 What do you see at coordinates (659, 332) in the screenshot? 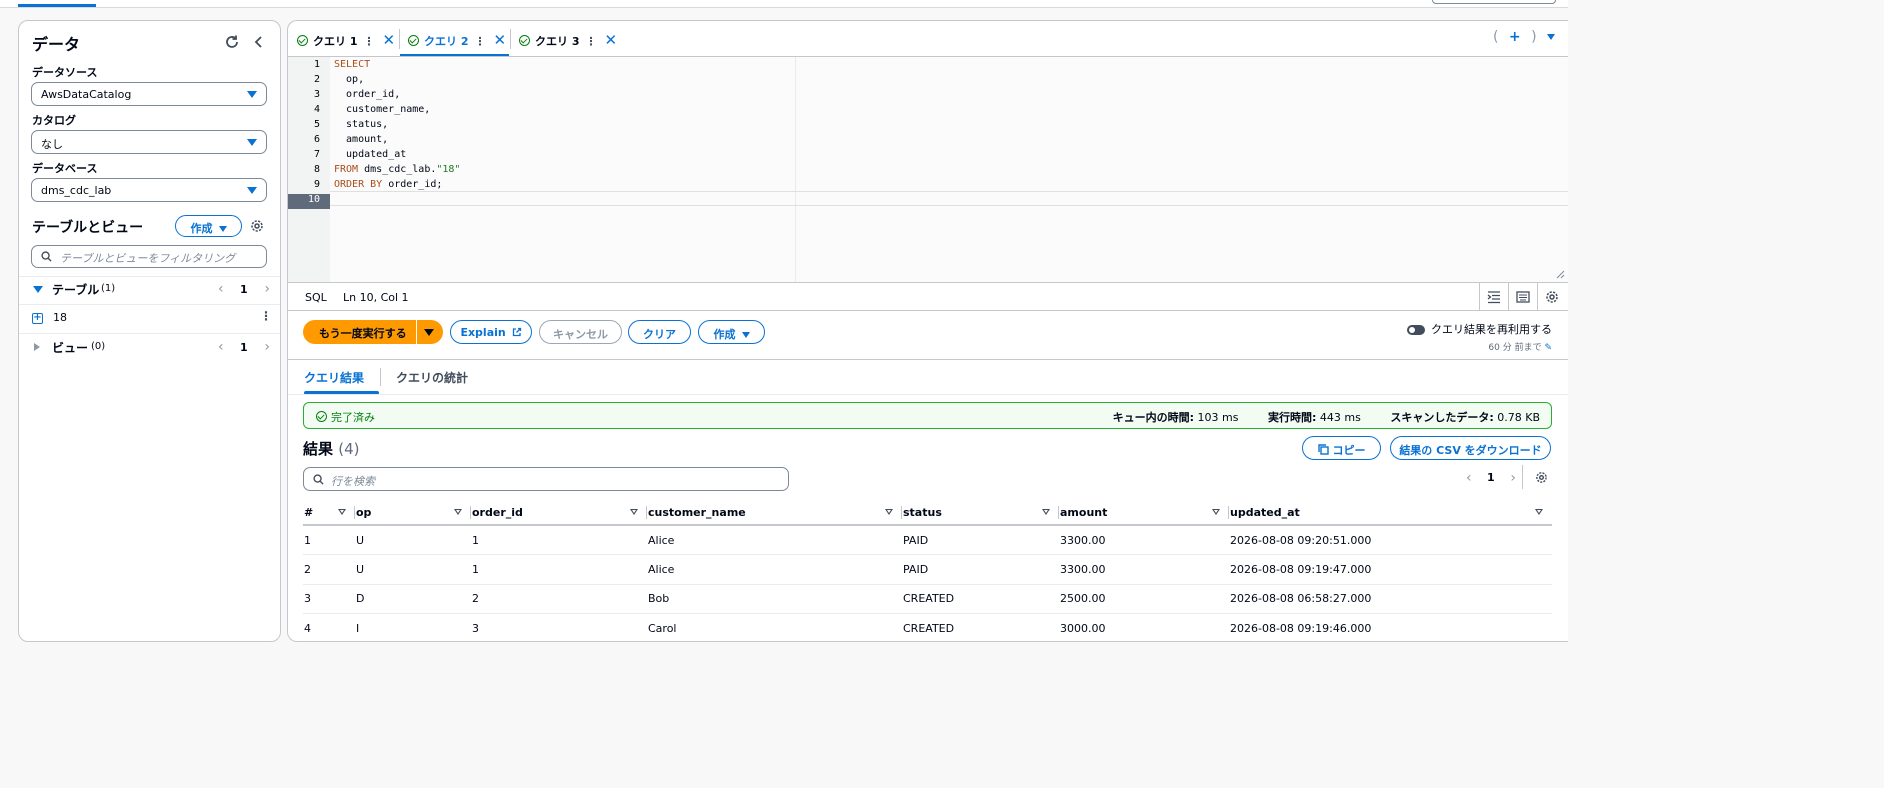
I see `clear-button: クリア` at bounding box center [659, 332].